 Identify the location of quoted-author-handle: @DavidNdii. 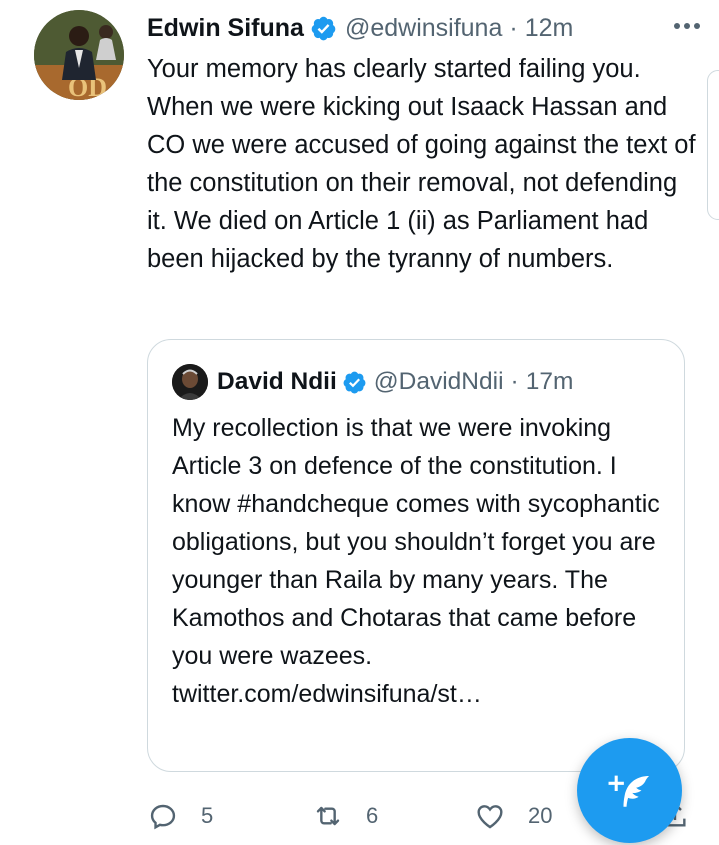
(438, 381).